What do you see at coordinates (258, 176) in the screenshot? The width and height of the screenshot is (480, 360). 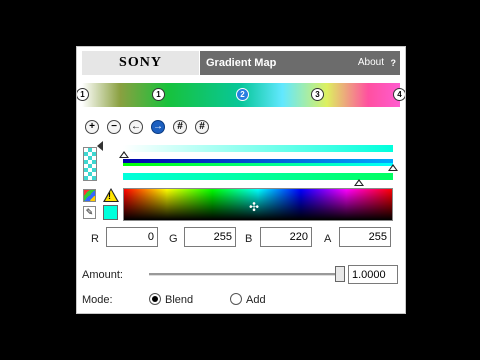 I see `green-slider-track` at bounding box center [258, 176].